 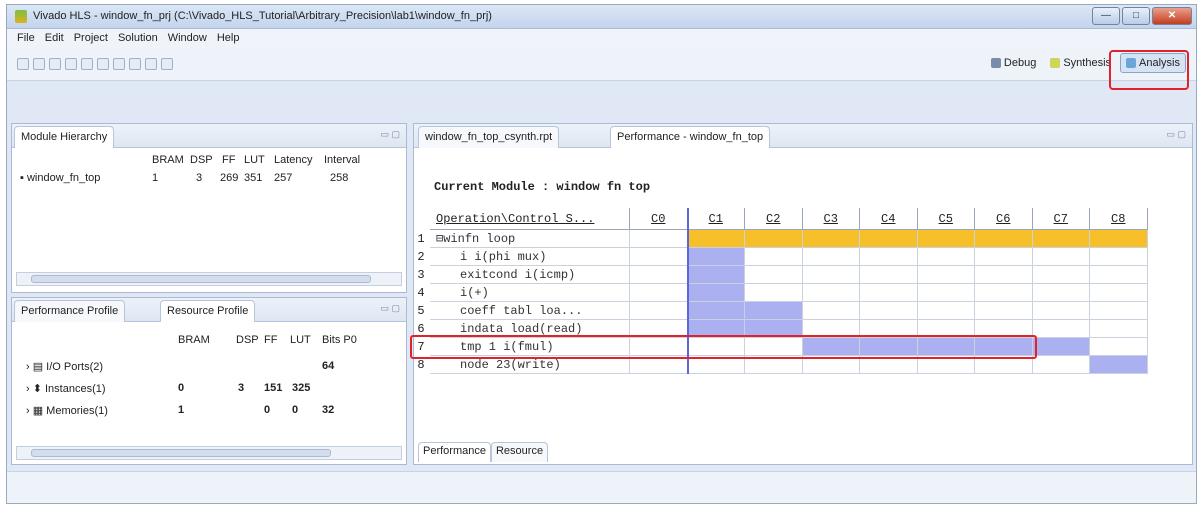 What do you see at coordinates (293, 160) in the screenshot?
I see `col-latency: Latency` at bounding box center [293, 160].